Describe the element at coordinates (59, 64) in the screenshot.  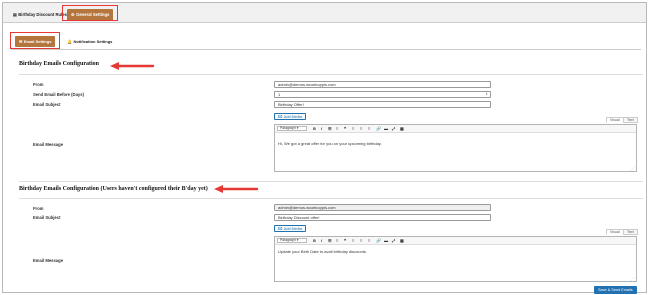
I see `section-title: Birthday Emails Configuration` at that location.